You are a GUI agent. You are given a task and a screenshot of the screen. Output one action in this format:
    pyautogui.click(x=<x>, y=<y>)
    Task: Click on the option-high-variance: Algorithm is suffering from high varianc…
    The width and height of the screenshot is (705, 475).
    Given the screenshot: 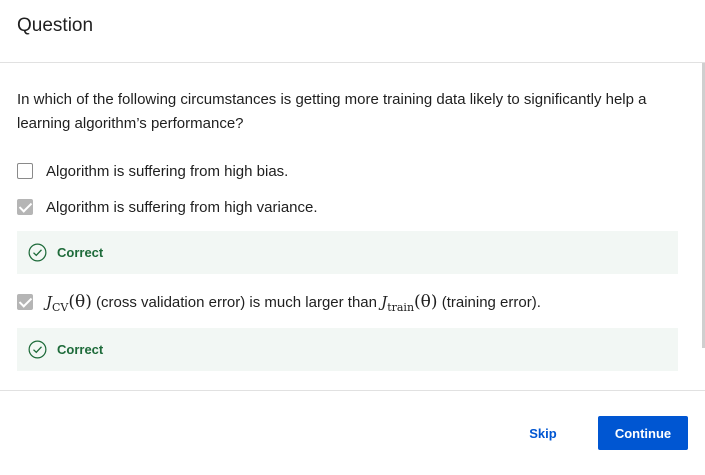 What is the action you would take?
    pyautogui.click(x=167, y=207)
    